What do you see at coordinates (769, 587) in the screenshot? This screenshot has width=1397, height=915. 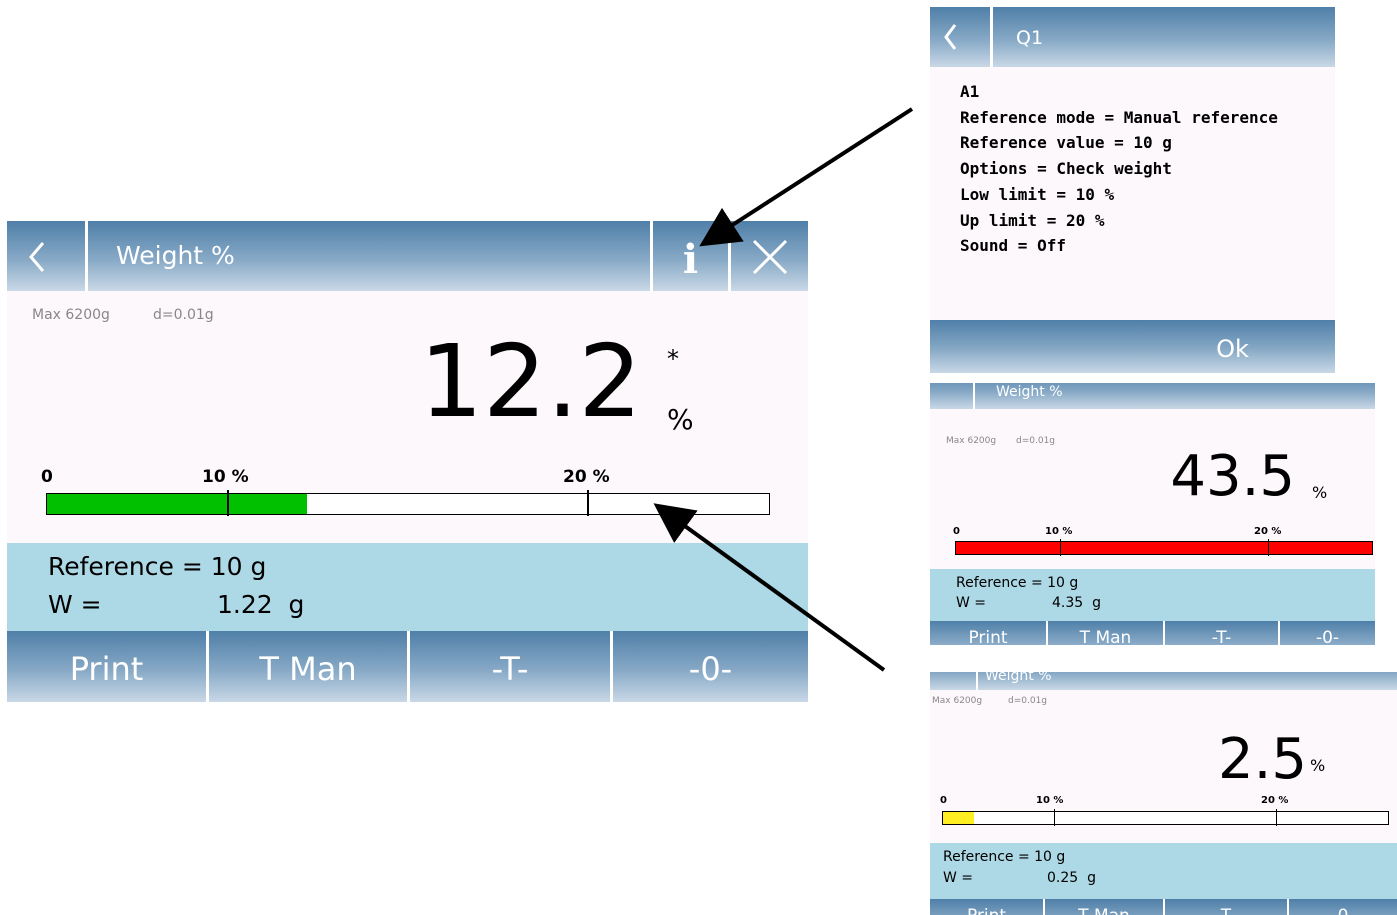 I see `arrow-to-bar` at bounding box center [769, 587].